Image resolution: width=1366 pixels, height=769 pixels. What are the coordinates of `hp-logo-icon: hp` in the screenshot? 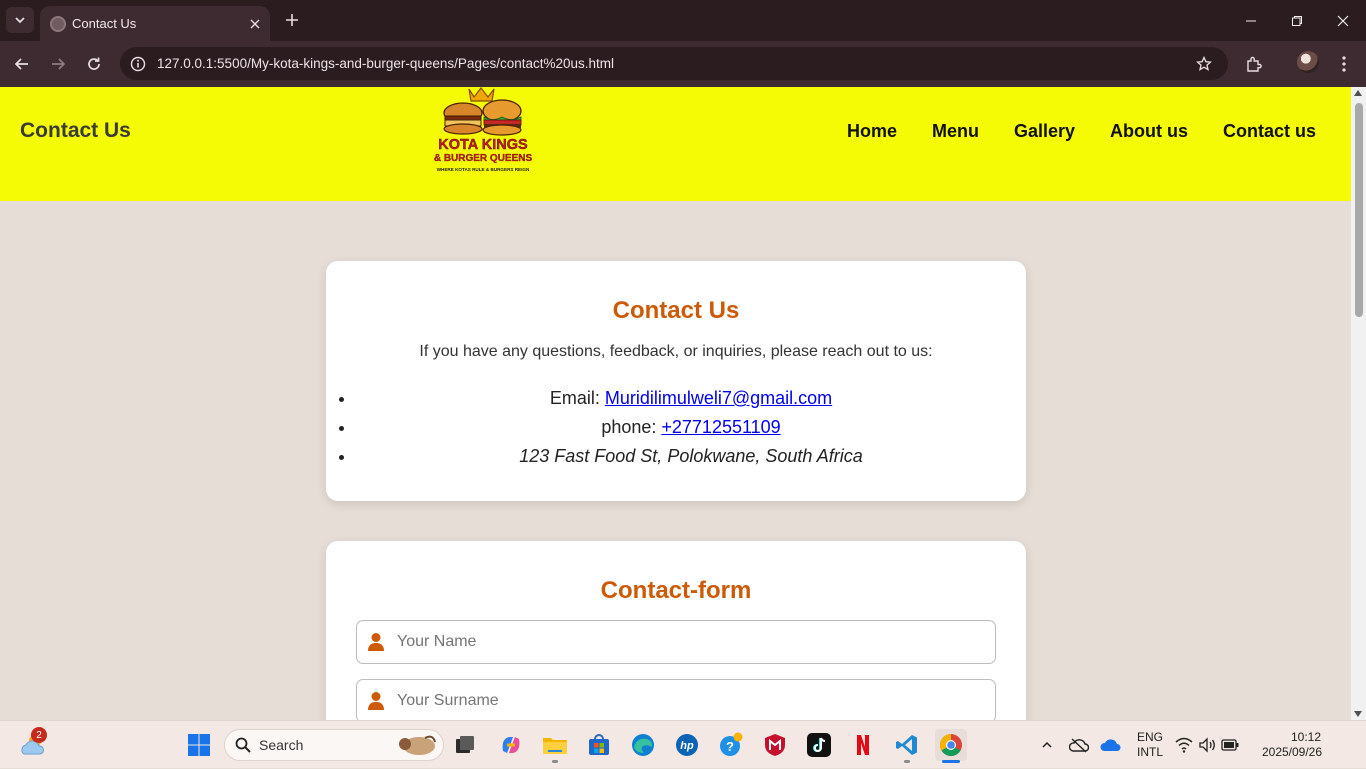 It's located at (687, 745).